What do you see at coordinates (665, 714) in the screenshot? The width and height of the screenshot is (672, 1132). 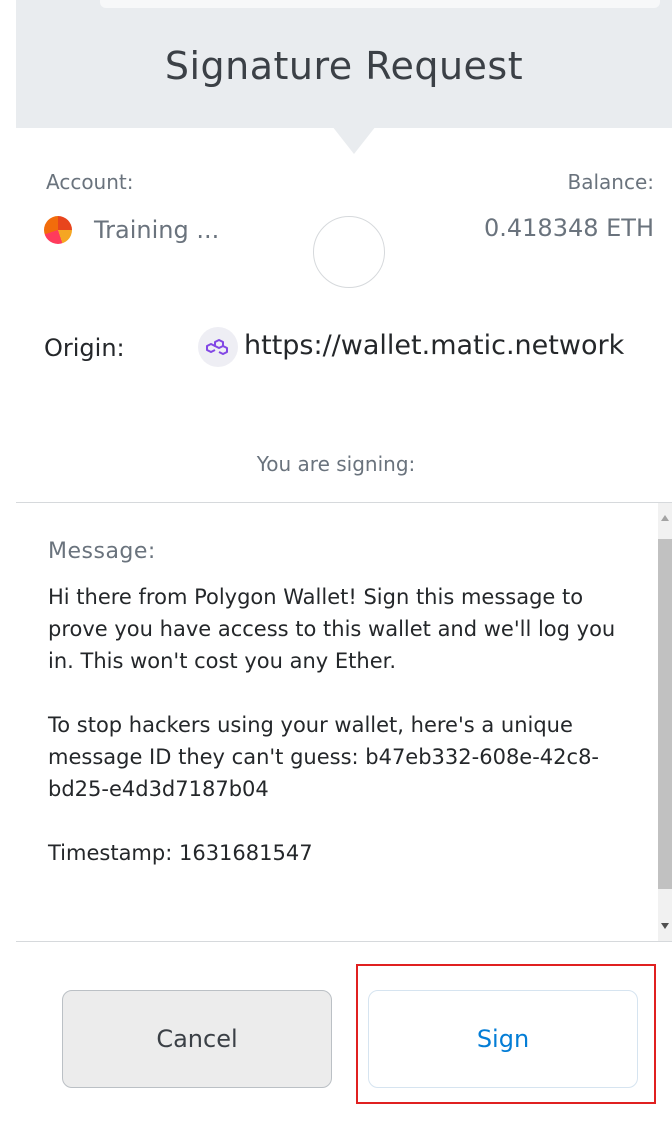 I see `scrollbar-thumb` at bounding box center [665, 714].